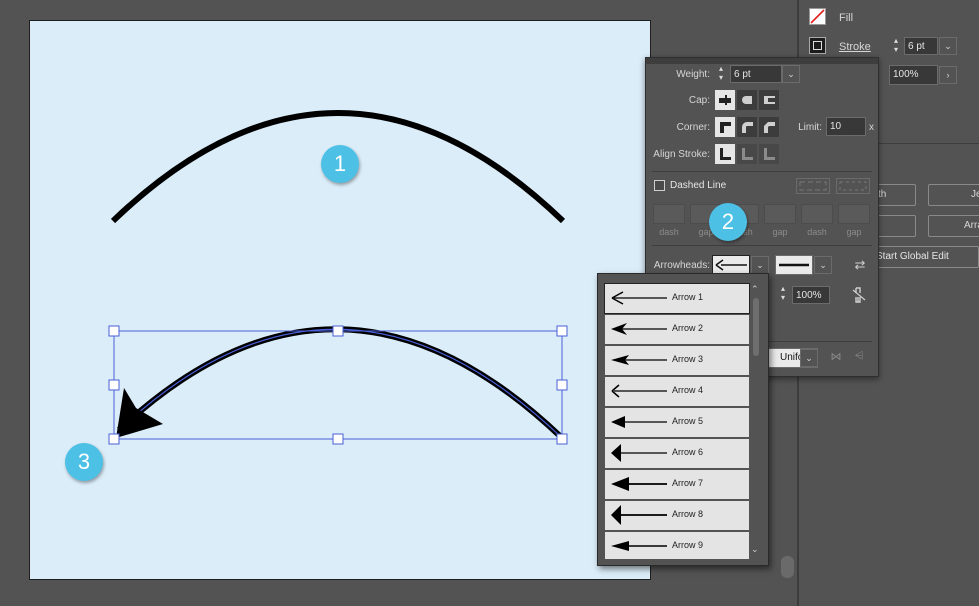 The image size is (979, 606). I want to click on handle-middle-right, so click(562, 385).